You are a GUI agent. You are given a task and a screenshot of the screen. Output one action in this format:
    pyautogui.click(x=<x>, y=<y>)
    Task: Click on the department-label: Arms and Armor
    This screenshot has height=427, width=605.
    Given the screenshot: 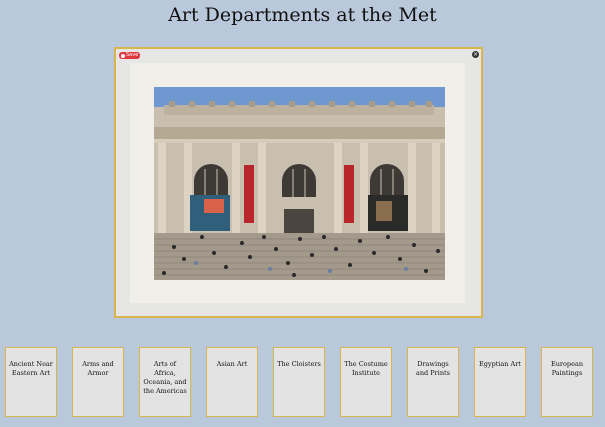 What is the action you would take?
    pyautogui.click(x=98, y=368)
    